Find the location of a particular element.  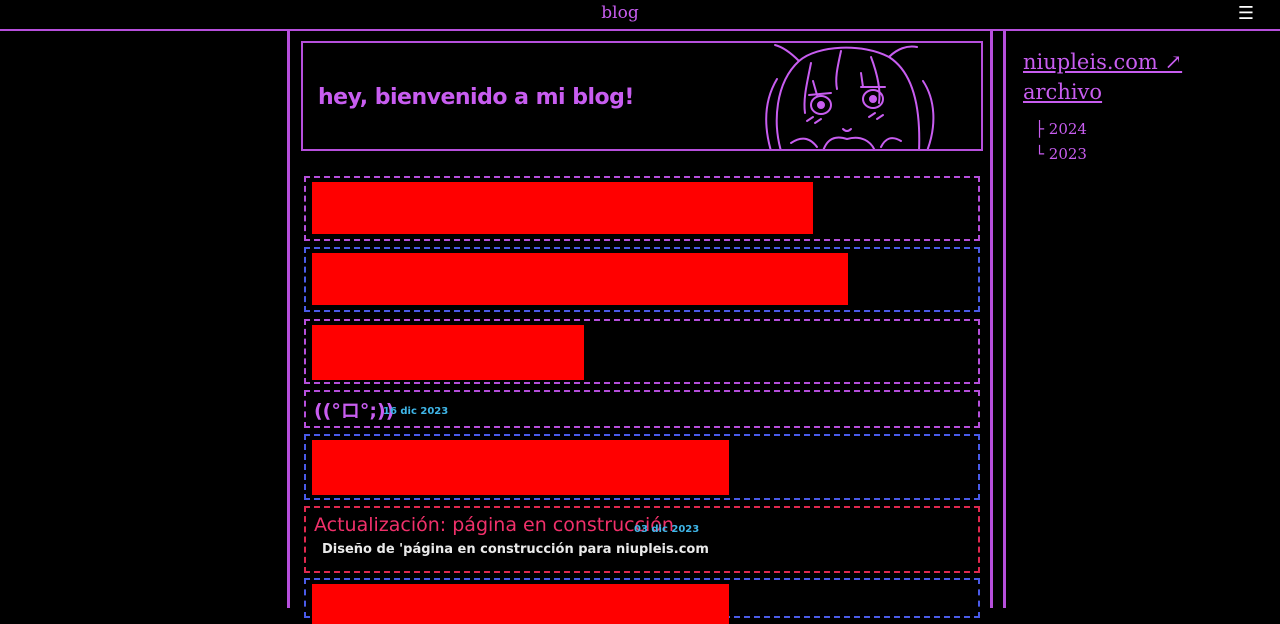

hamburger-menu-icon: ☰ is located at coordinates (1246, 13).